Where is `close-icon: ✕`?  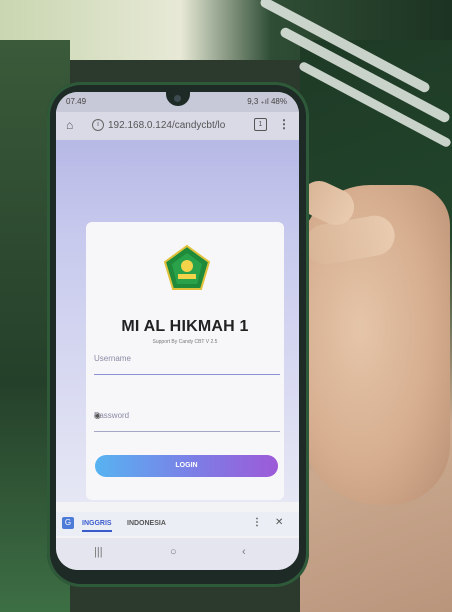 close-icon: ✕ is located at coordinates (279, 522).